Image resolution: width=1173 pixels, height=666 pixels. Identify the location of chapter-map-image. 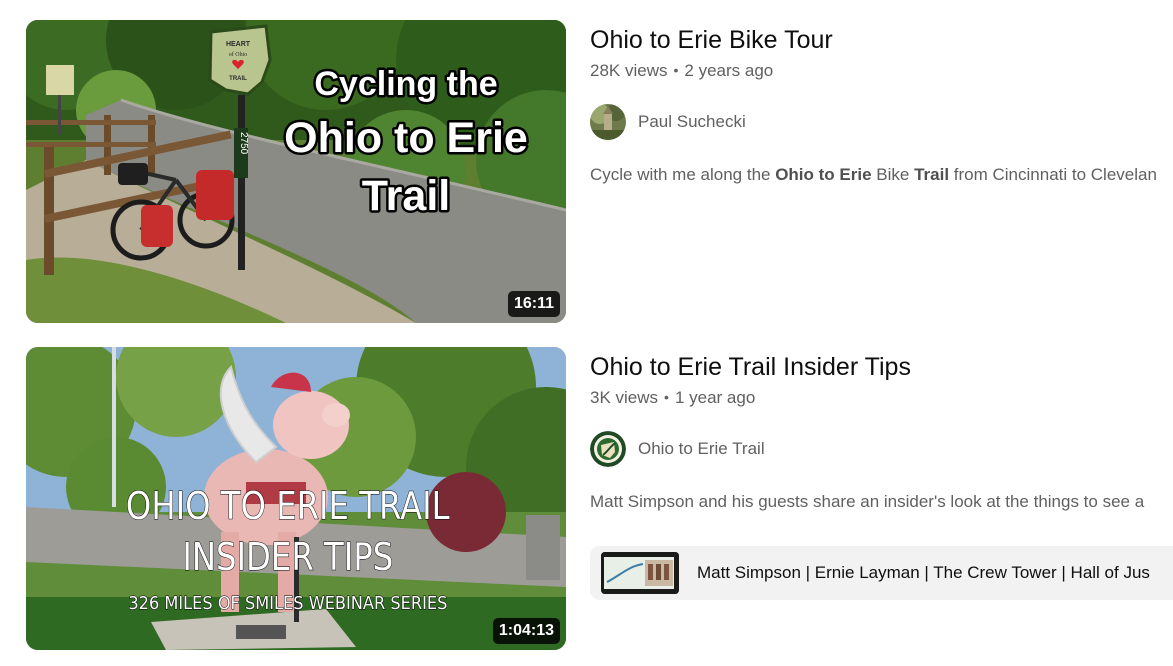
(640, 573).